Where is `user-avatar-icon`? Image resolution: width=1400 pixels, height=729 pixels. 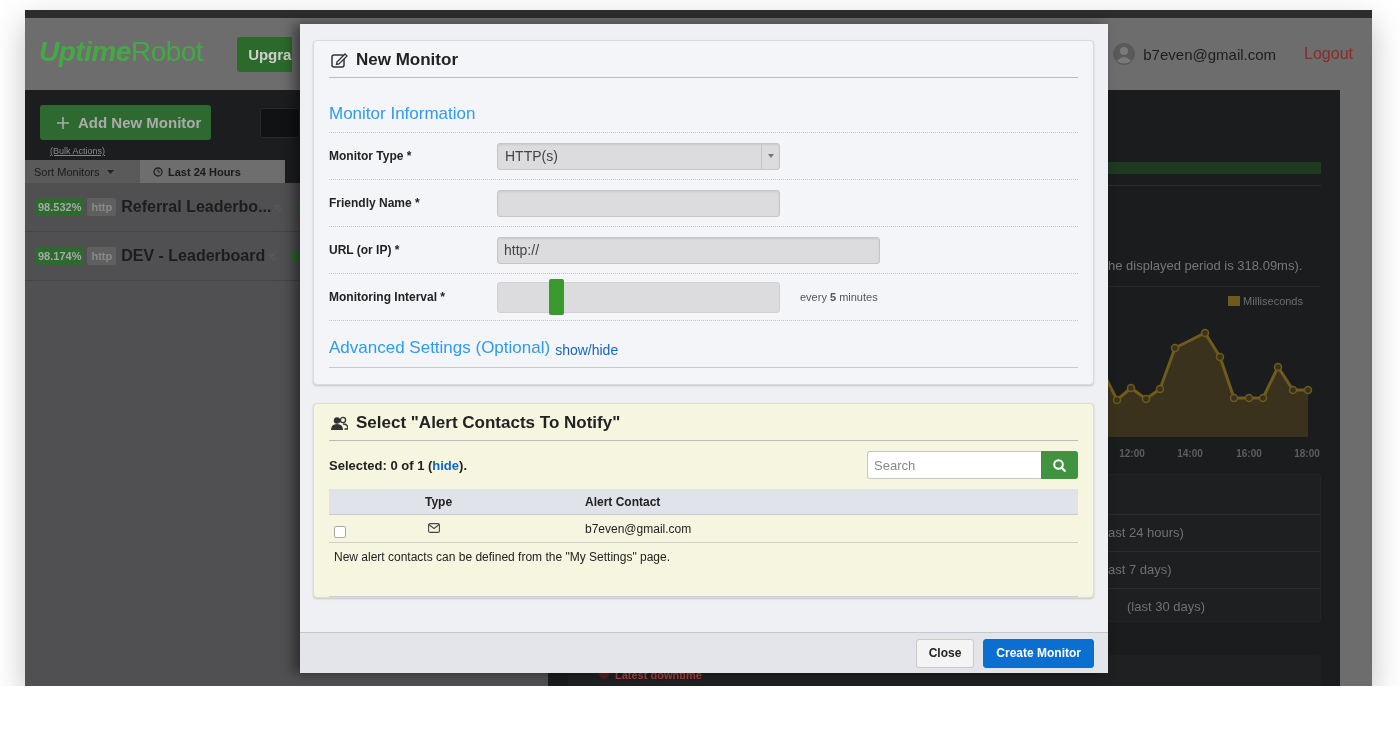 user-avatar-icon is located at coordinates (1124, 54).